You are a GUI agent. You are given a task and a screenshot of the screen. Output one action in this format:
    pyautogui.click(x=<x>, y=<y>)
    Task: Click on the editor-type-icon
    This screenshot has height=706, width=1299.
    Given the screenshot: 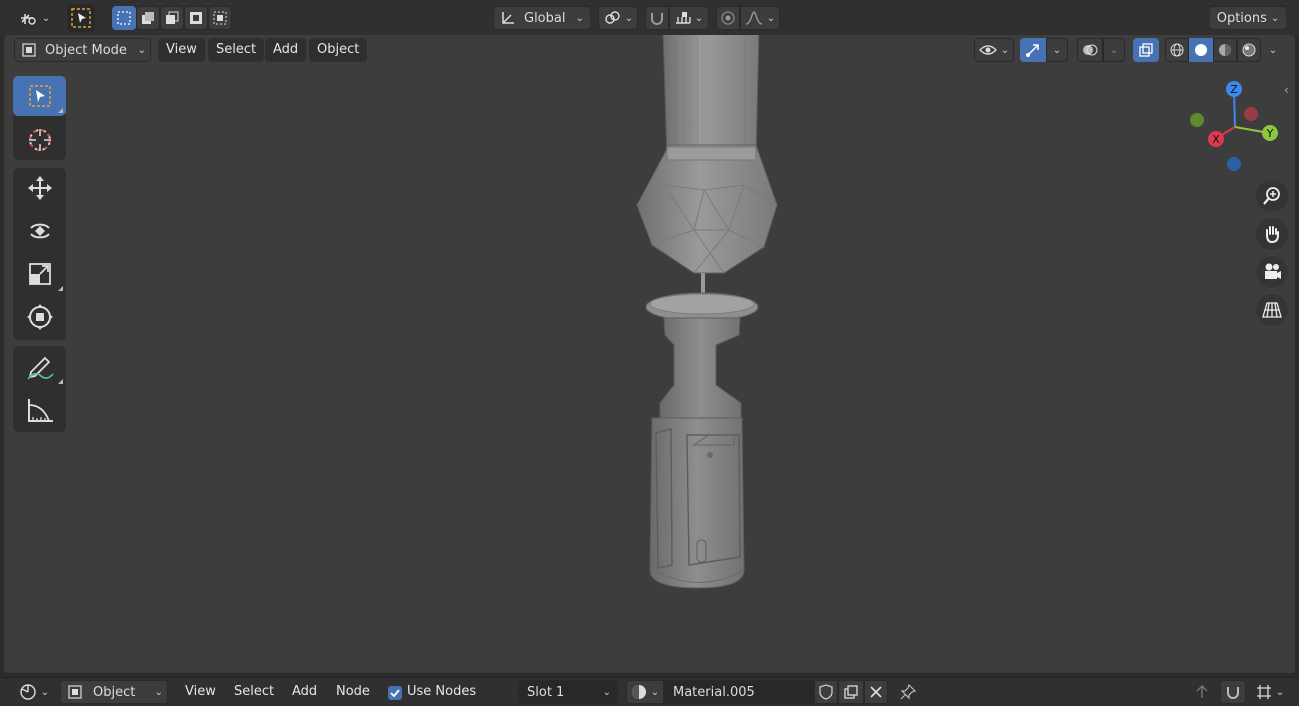 What is the action you would take?
    pyautogui.click(x=28, y=19)
    